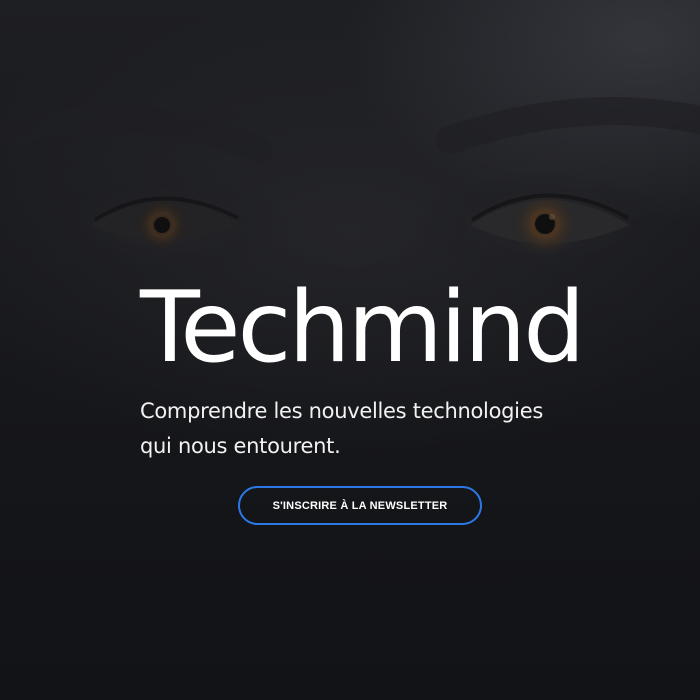 The width and height of the screenshot is (700, 700). What do you see at coordinates (162, 225) in the screenshot?
I see `left-iris` at bounding box center [162, 225].